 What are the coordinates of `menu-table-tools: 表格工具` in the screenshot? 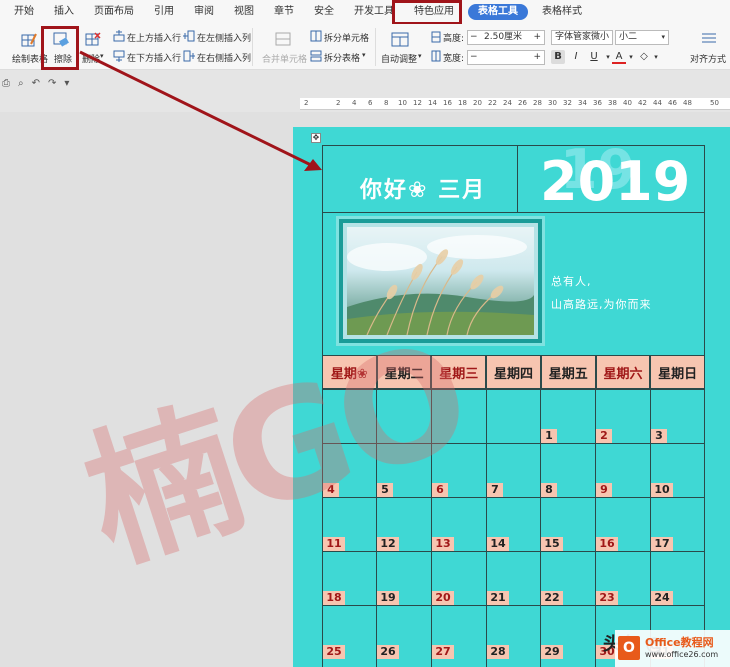 It's located at (498, 12).